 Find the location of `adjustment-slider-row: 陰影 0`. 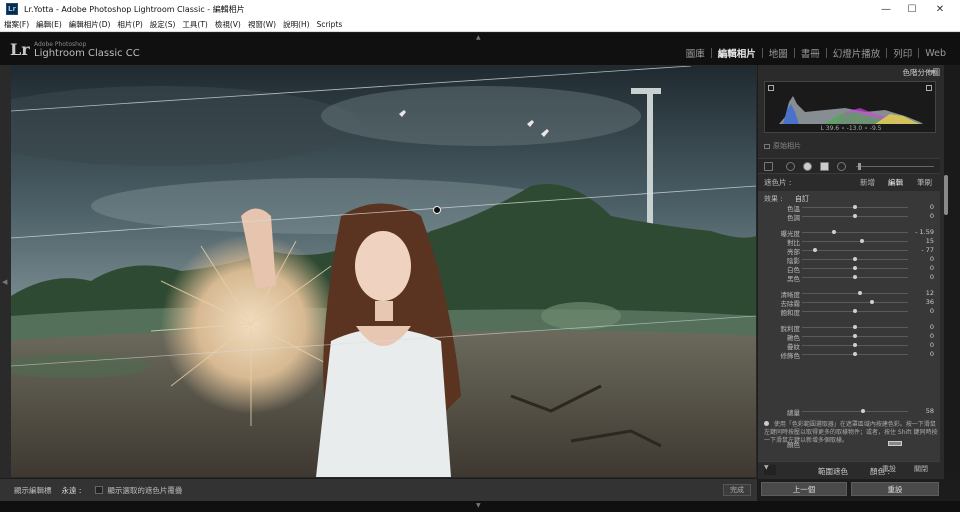

adjustment-slider-row: 陰影 0 is located at coordinates (849, 260).